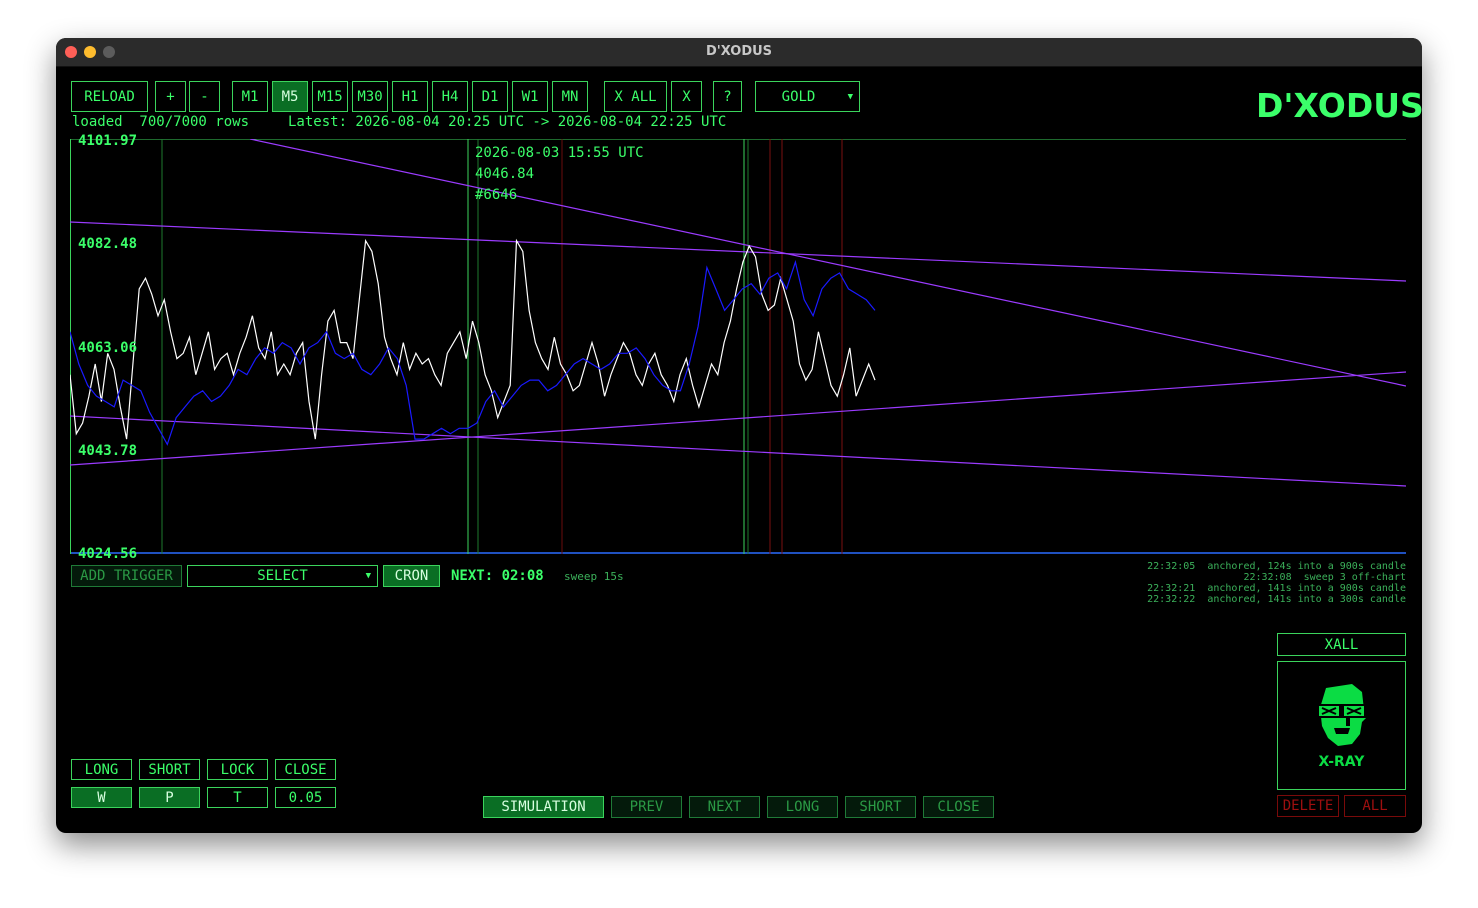  I want to click on sim-close-button: CLOSE, so click(958, 807).